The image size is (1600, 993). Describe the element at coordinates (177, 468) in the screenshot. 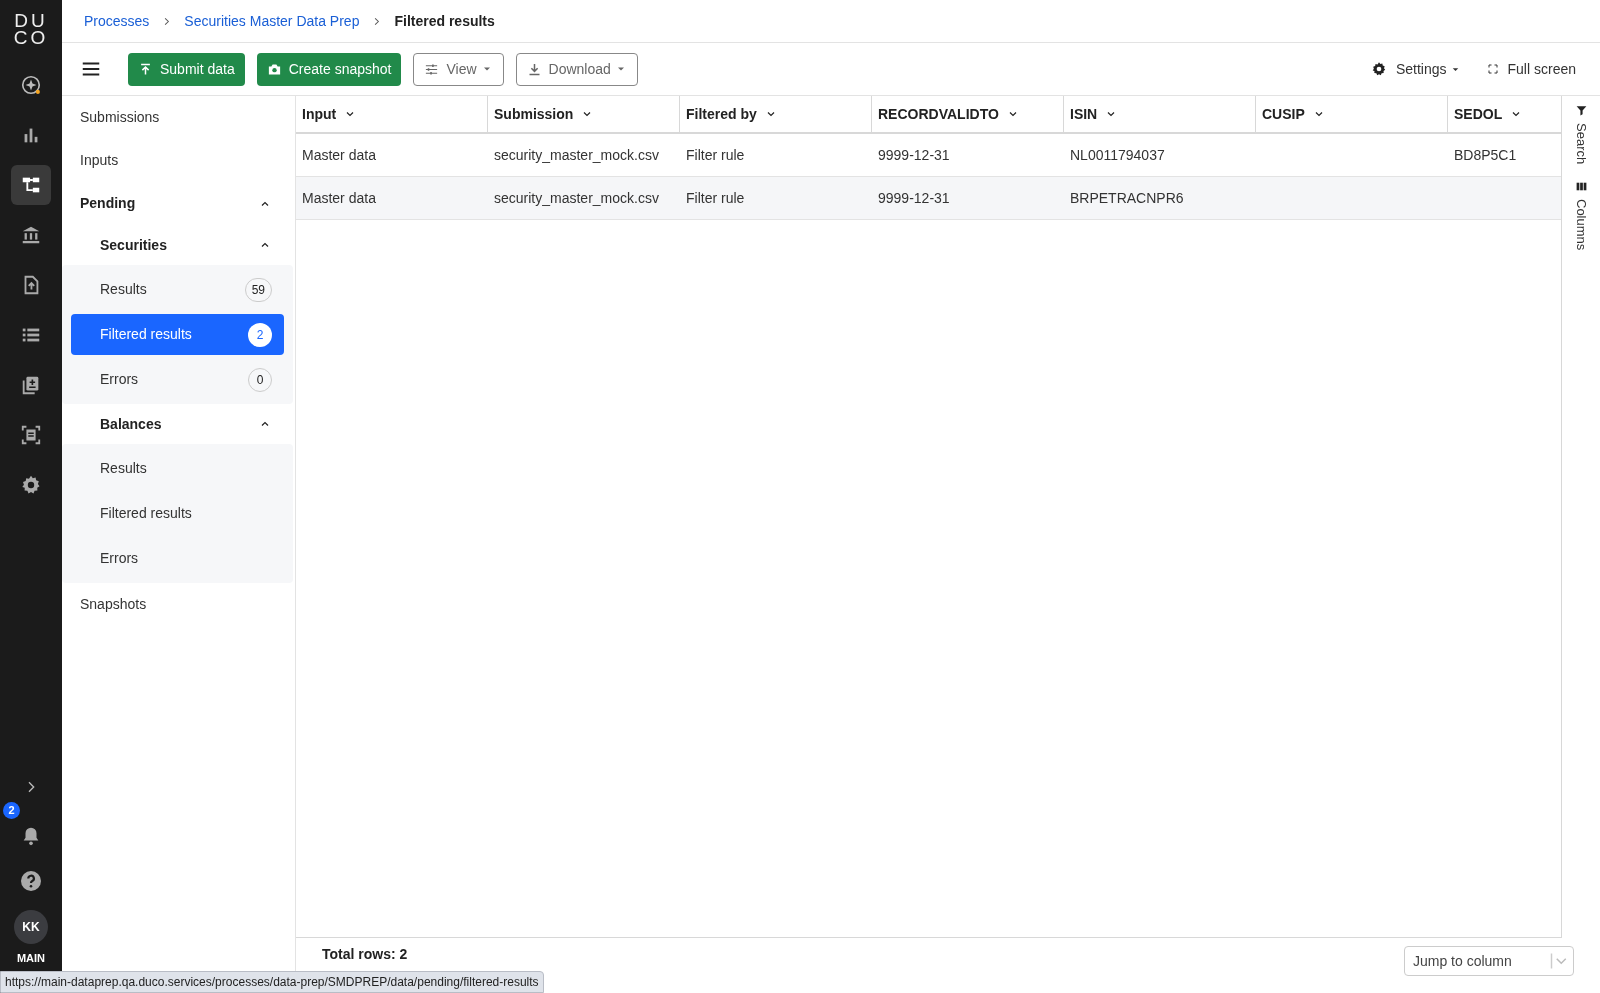

I see `sidebar-item: Results` at that location.